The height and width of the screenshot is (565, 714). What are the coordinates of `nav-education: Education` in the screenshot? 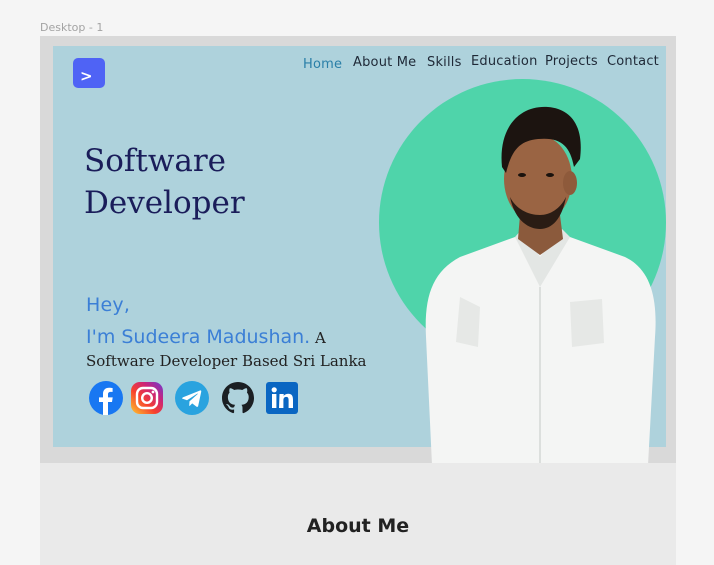 It's located at (504, 61).